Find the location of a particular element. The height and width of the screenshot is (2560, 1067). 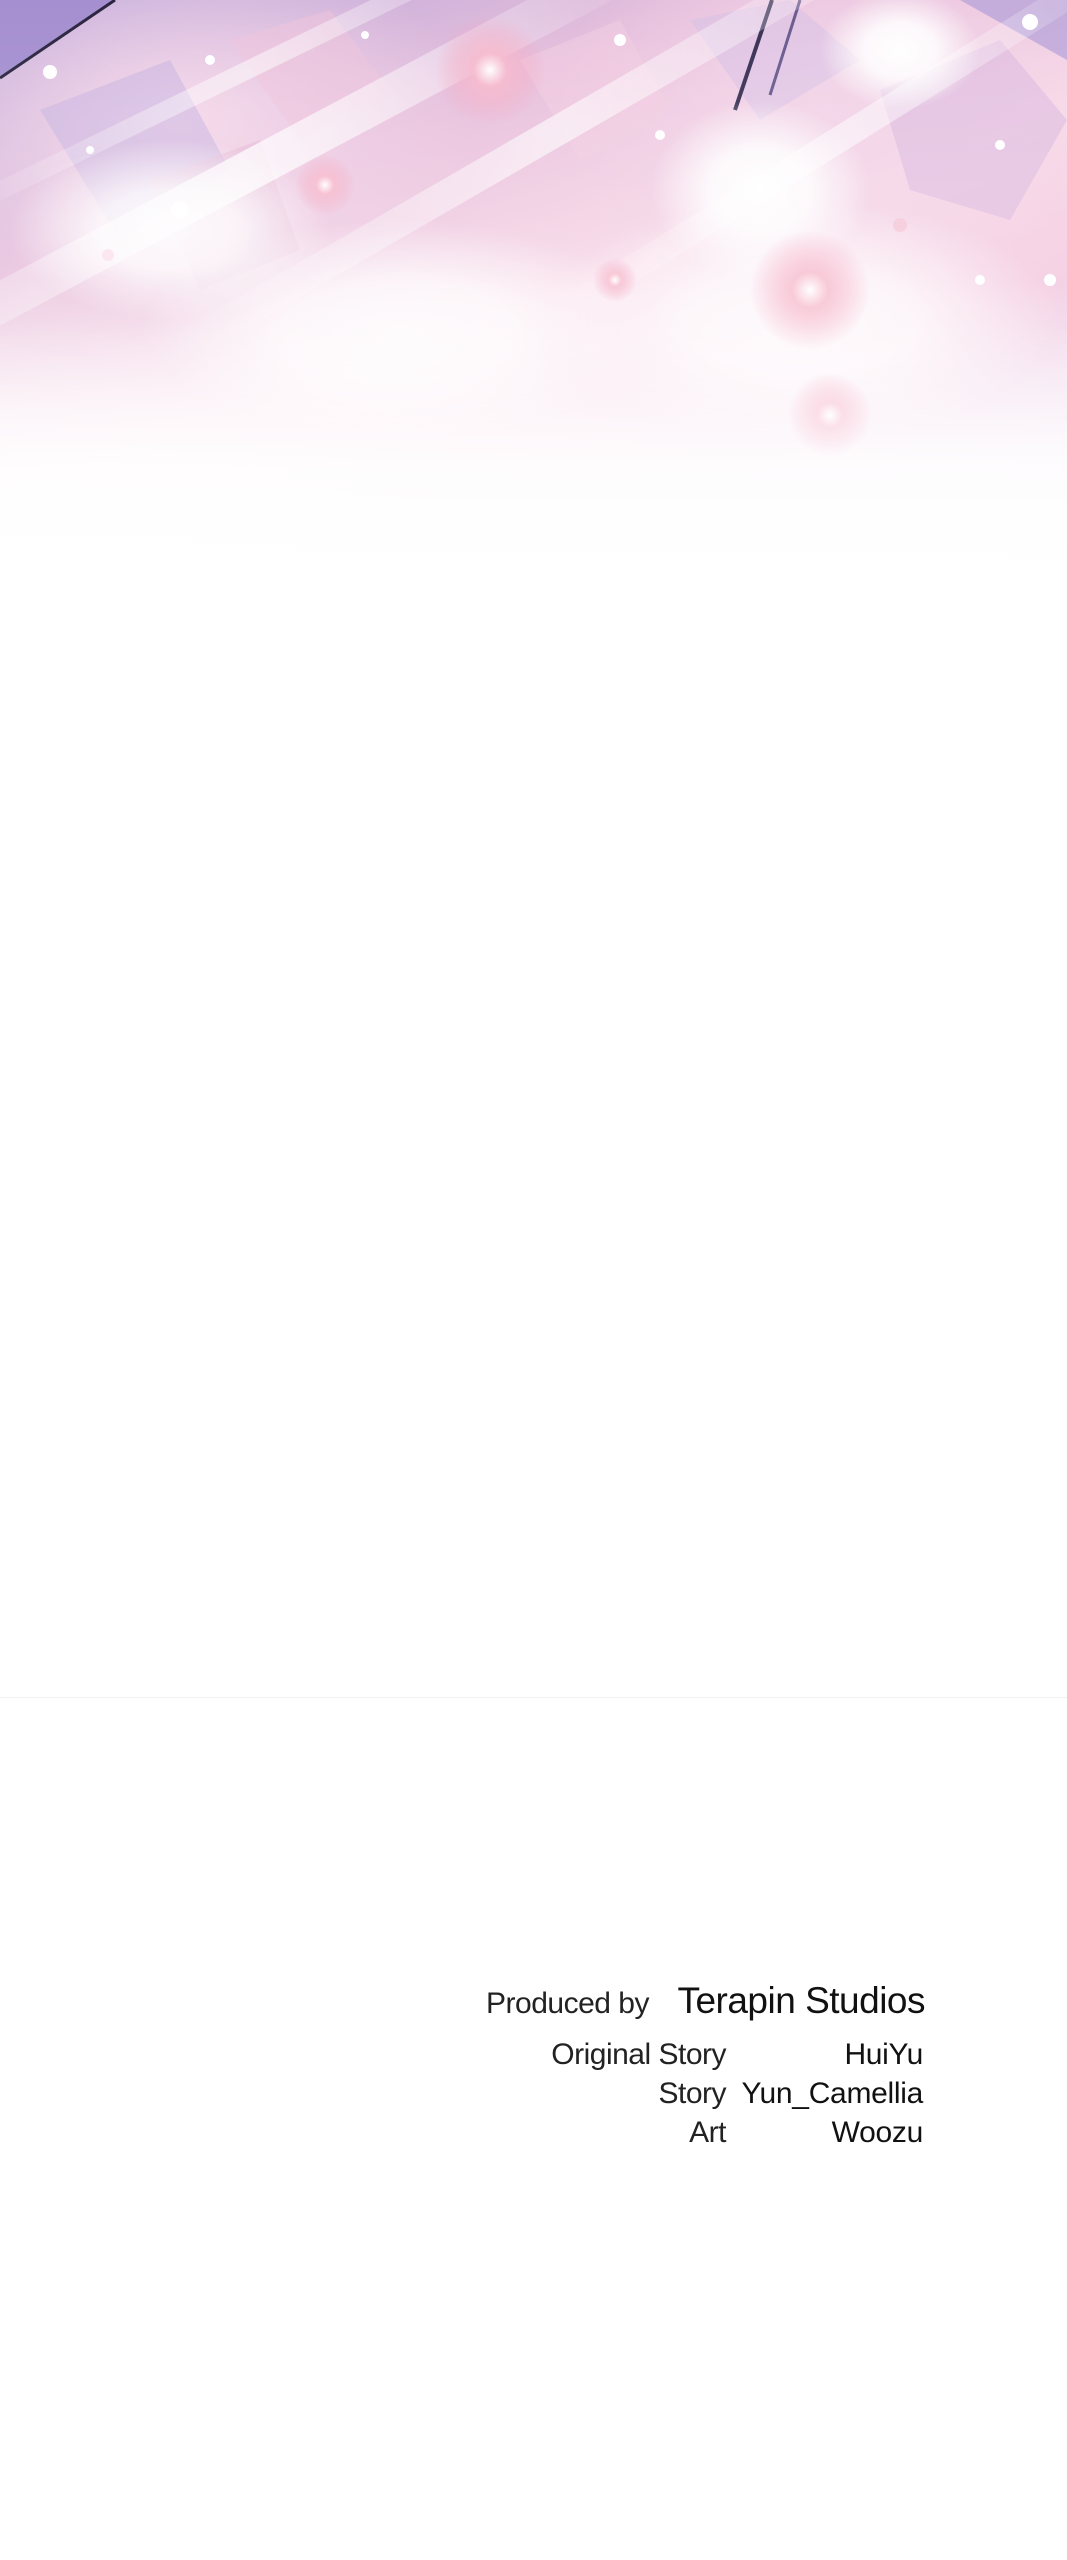

credit-person-name: Yun_Camellia is located at coordinates (832, 2093).